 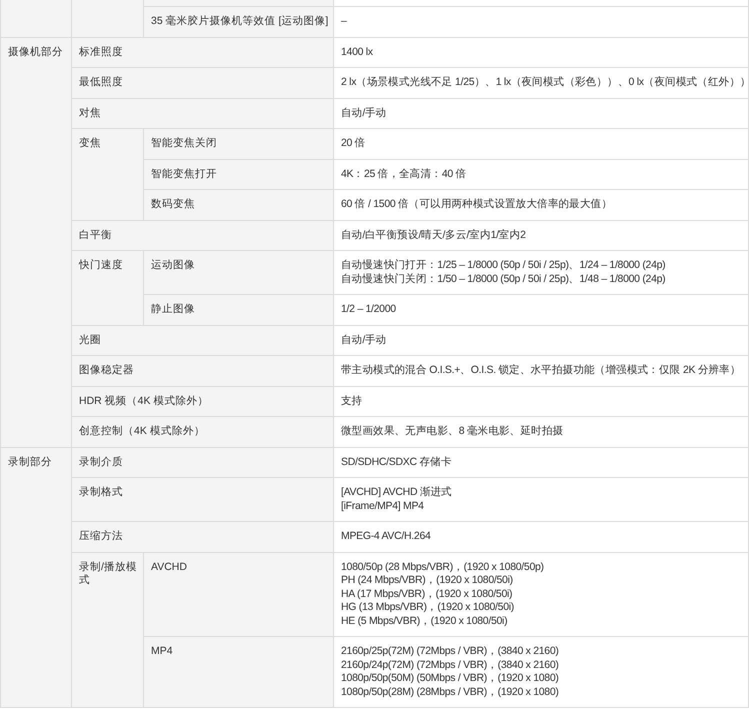 What do you see at coordinates (396, 493) in the screenshot?
I see `value-text: [AVCHD] AVCHD 渐进式` at bounding box center [396, 493].